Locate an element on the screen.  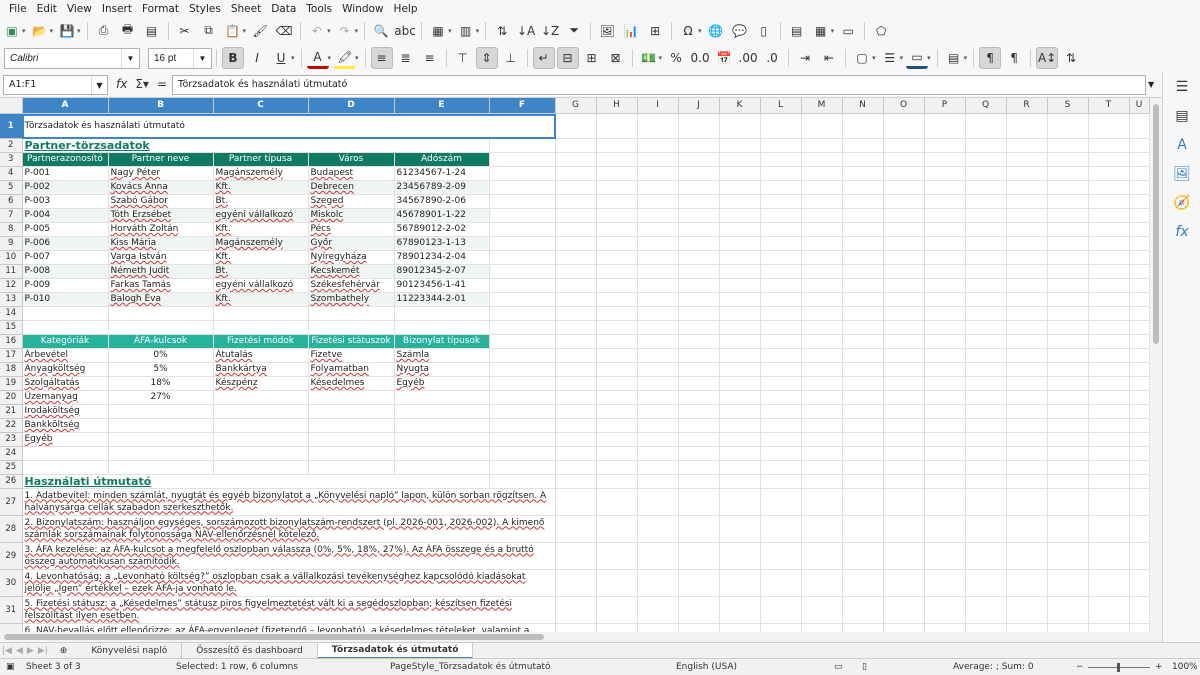
chevron-down-icon: ▼ is located at coordinates (99, 85).